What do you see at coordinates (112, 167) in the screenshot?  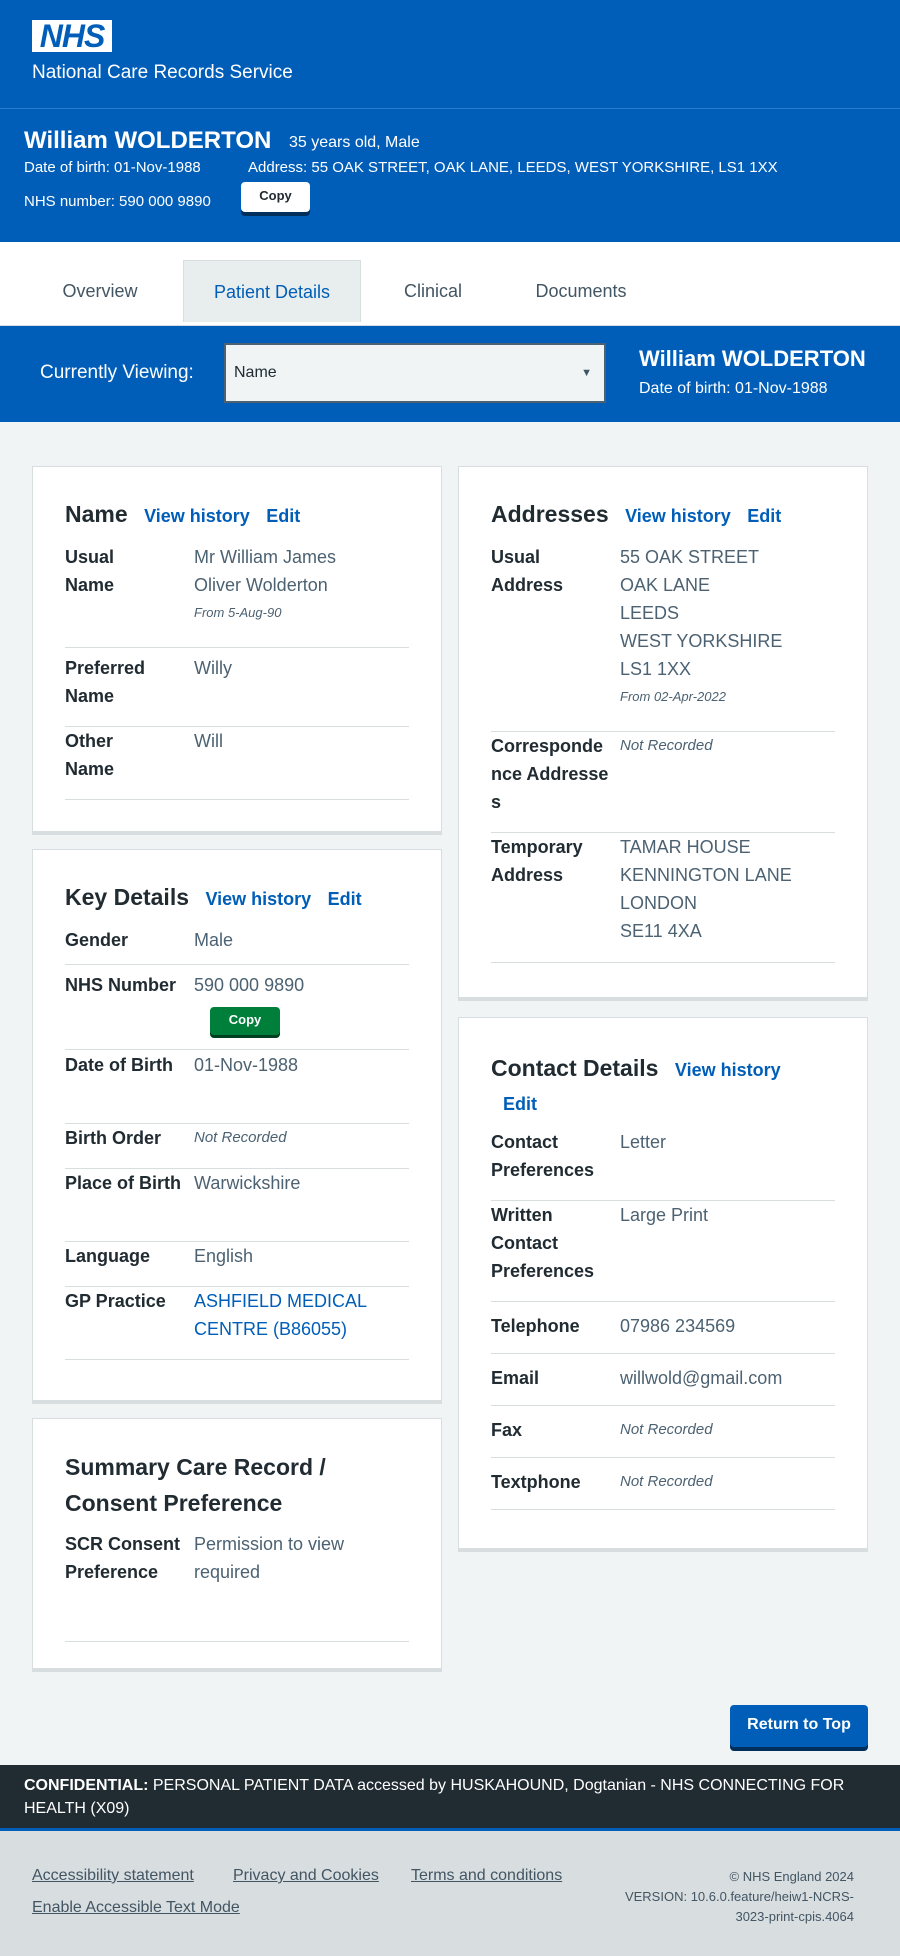 I see `patient-dob: Date of birth: 01-Nov-1988` at bounding box center [112, 167].